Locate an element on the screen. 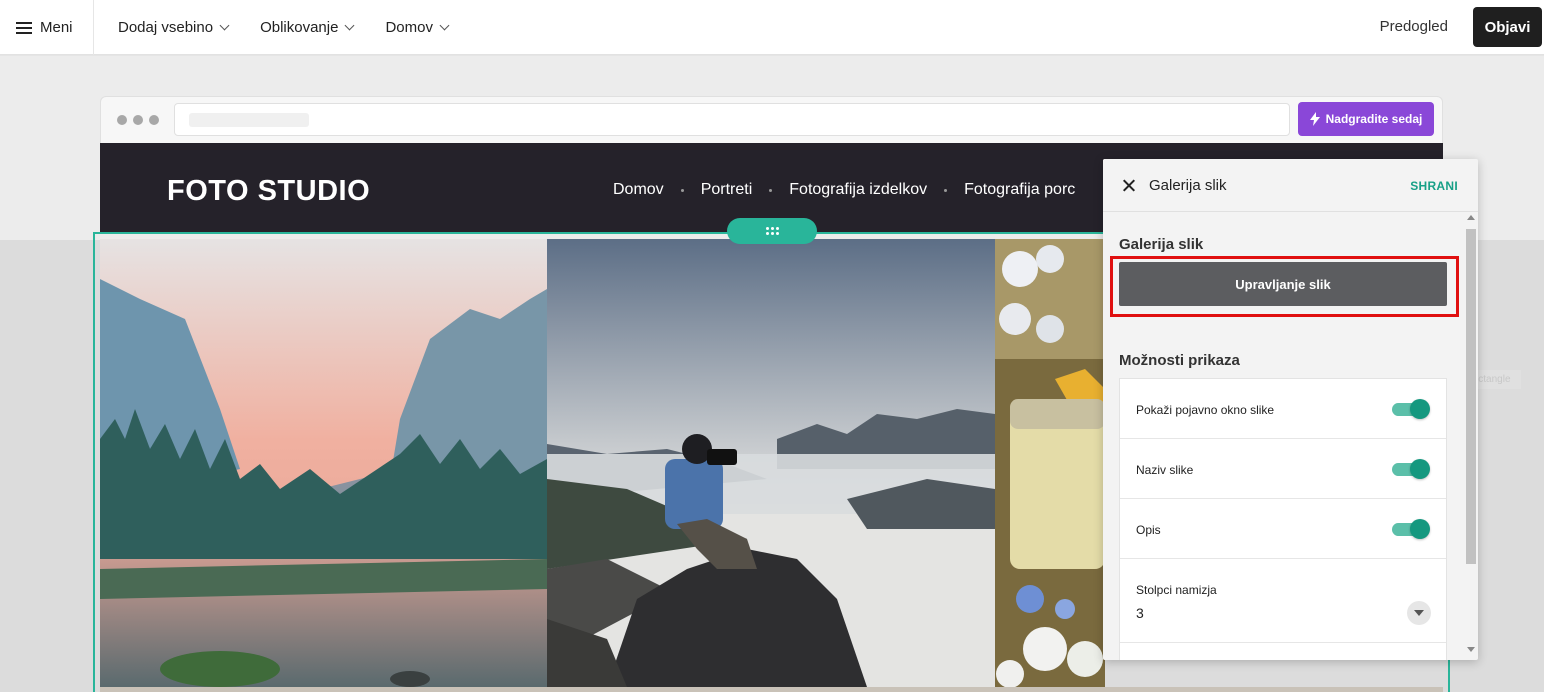 This screenshot has height=692, width=1544. lightning-icon is located at coordinates (1314, 119).